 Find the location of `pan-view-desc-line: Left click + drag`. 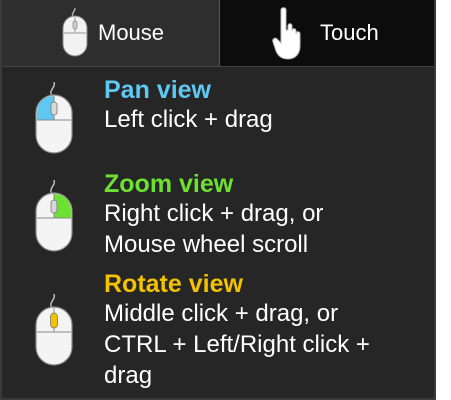

pan-view-desc-line: Left click + drag is located at coordinates (188, 119).